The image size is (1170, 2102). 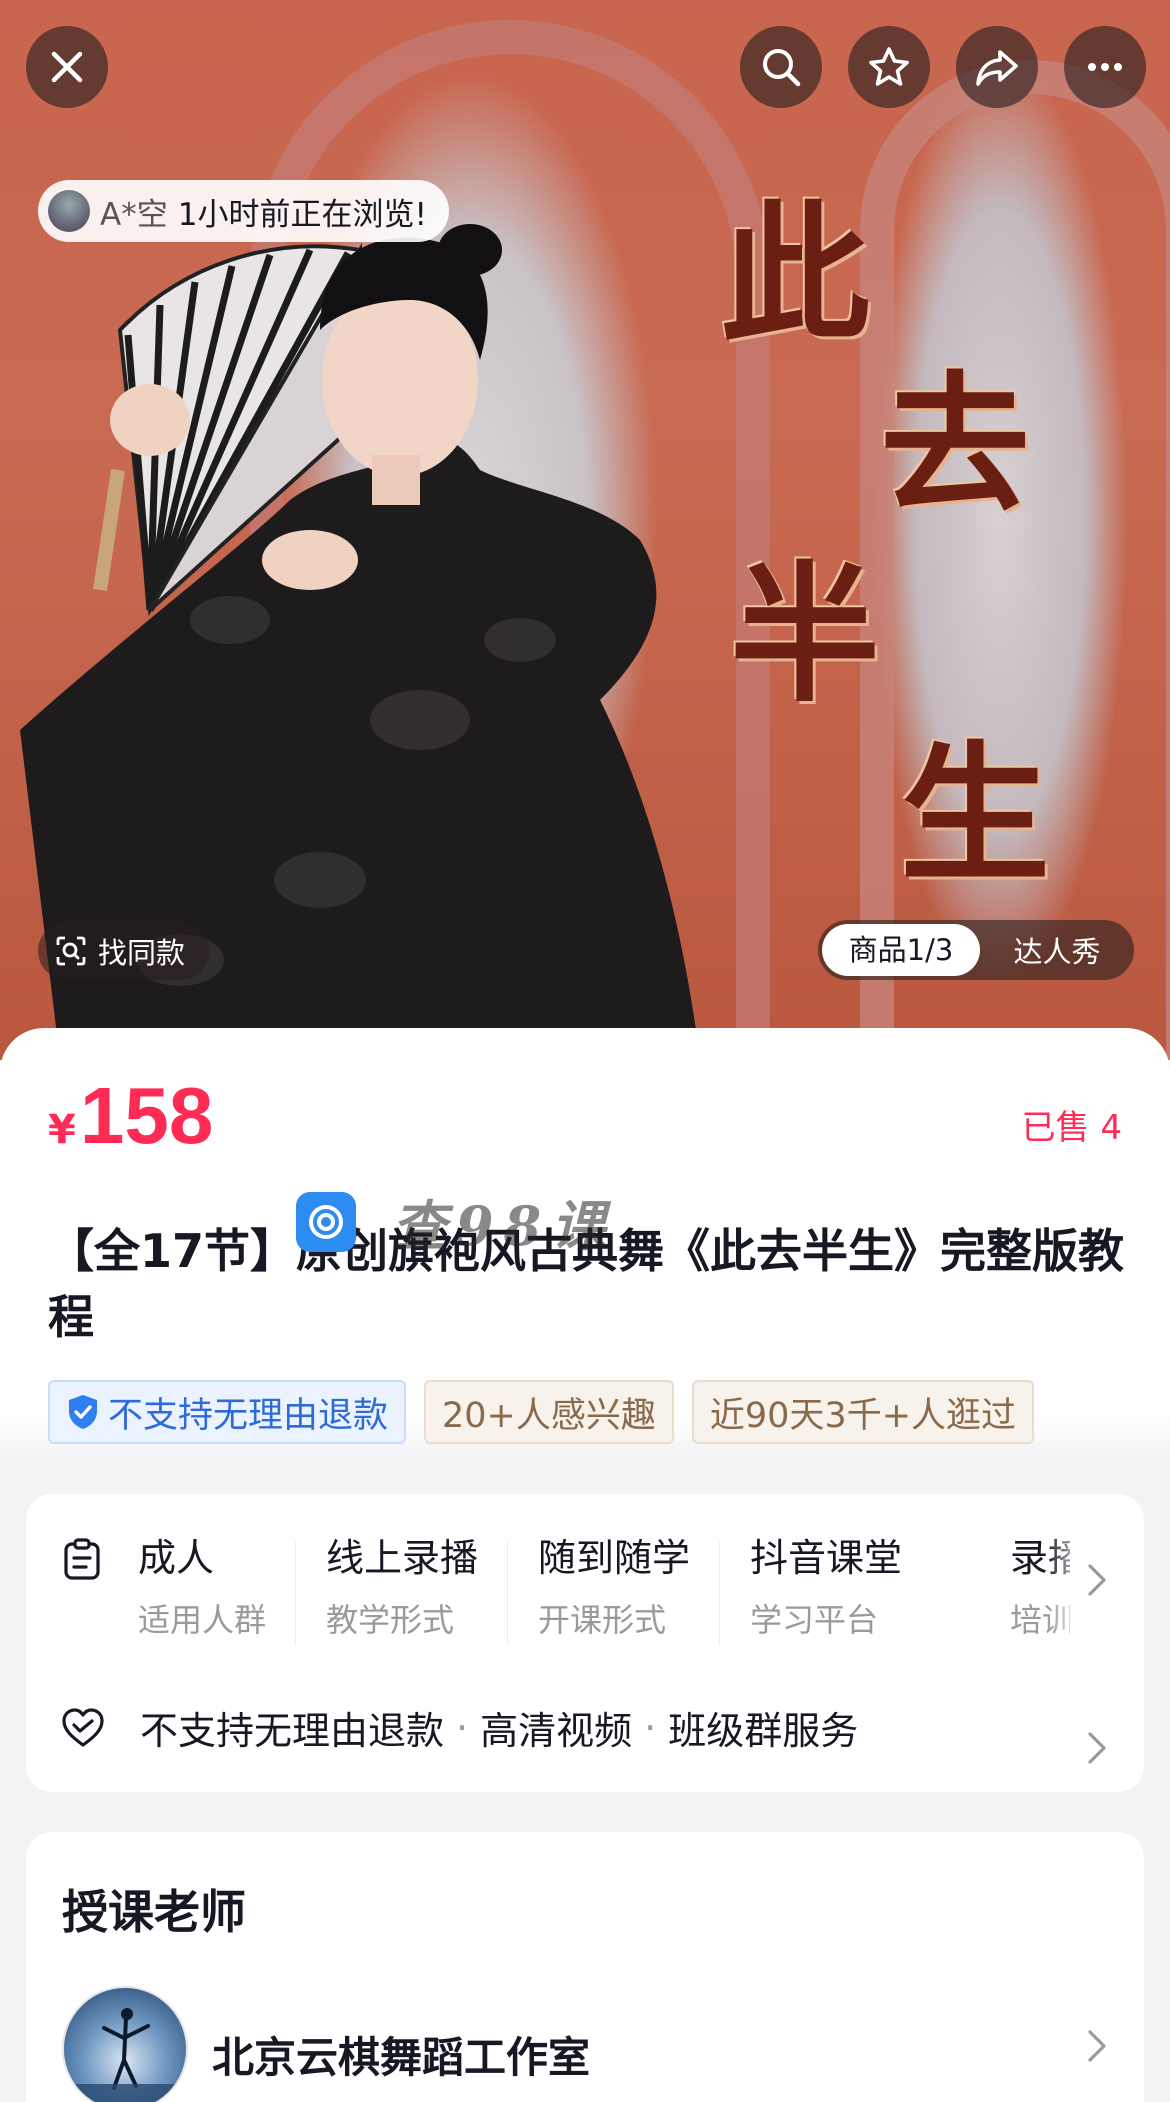 What do you see at coordinates (202, 1620) in the screenshot?
I see `spec-key: 适用人群` at bounding box center [202, 1620].